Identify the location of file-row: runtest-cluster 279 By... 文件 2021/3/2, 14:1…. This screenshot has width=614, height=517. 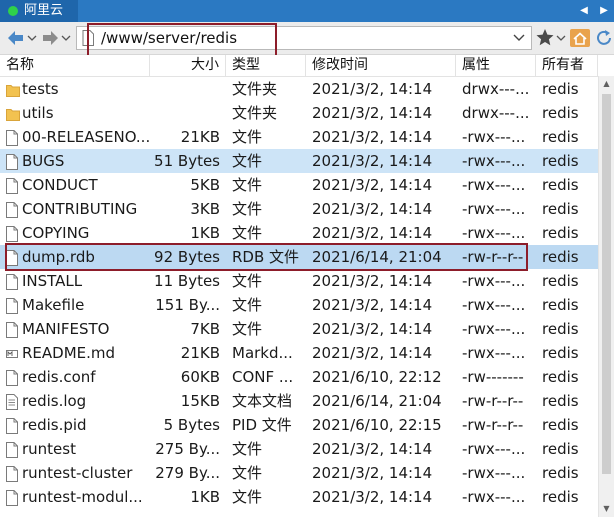
(307, 473).